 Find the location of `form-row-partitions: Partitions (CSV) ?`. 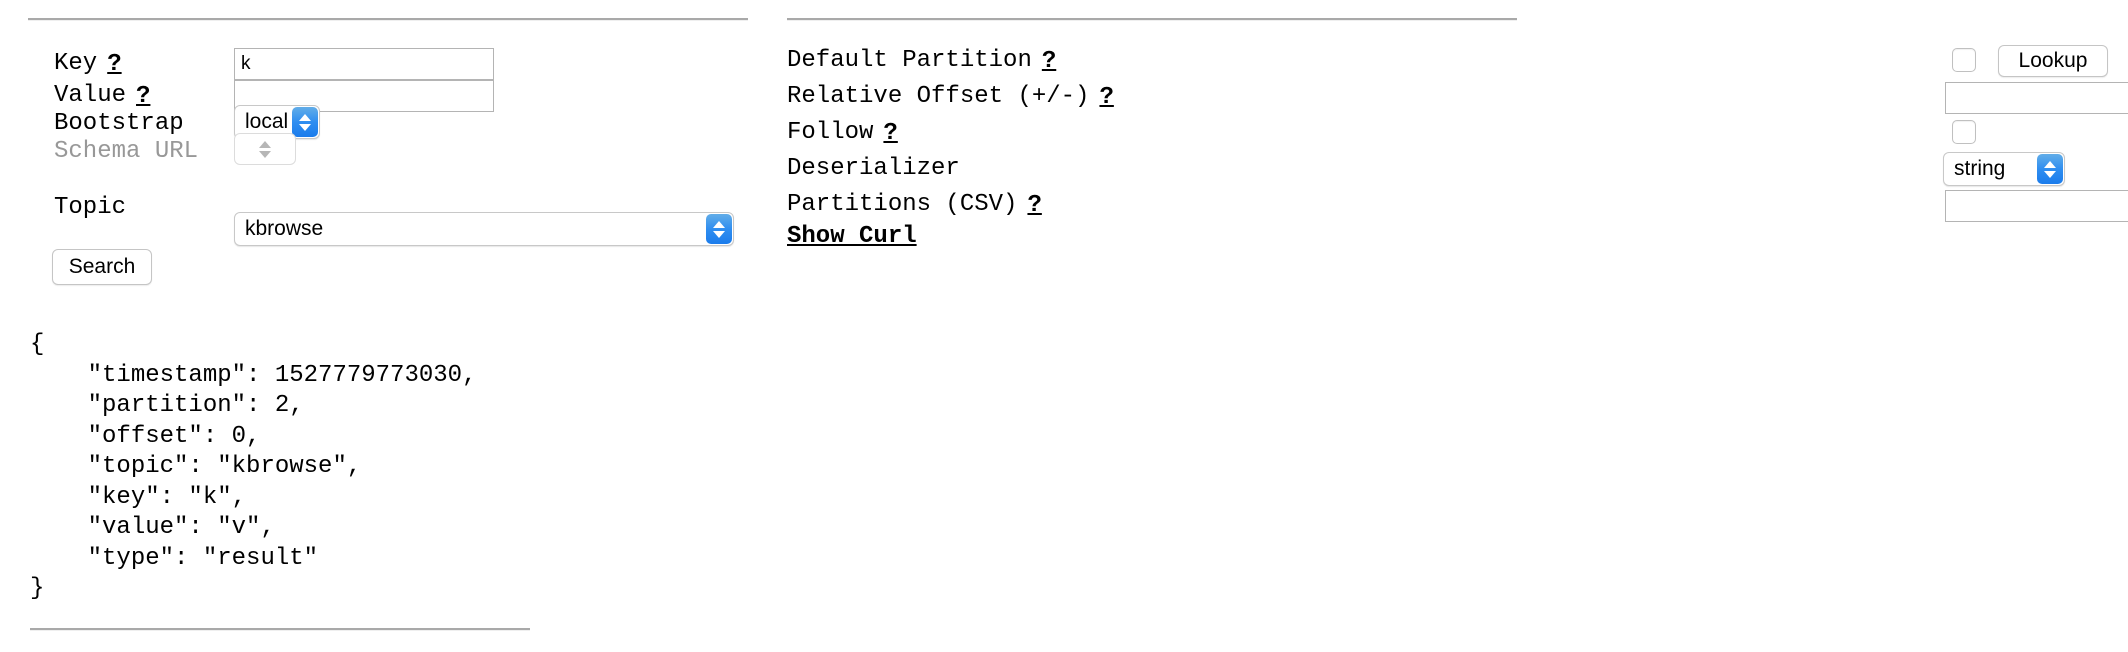

form-row-partitions: Partitions (CSV) ? is located at coordinates (914, 205).